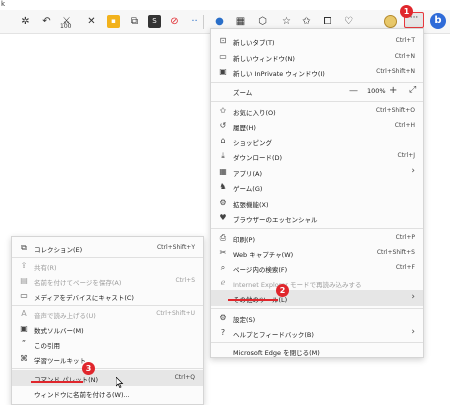 The height and width of the screenshot is (405, 450). What do you see at coordinates (24, 343) in the screenshot?
I see `citation-icon: ”` at bounding box center [24, 343].